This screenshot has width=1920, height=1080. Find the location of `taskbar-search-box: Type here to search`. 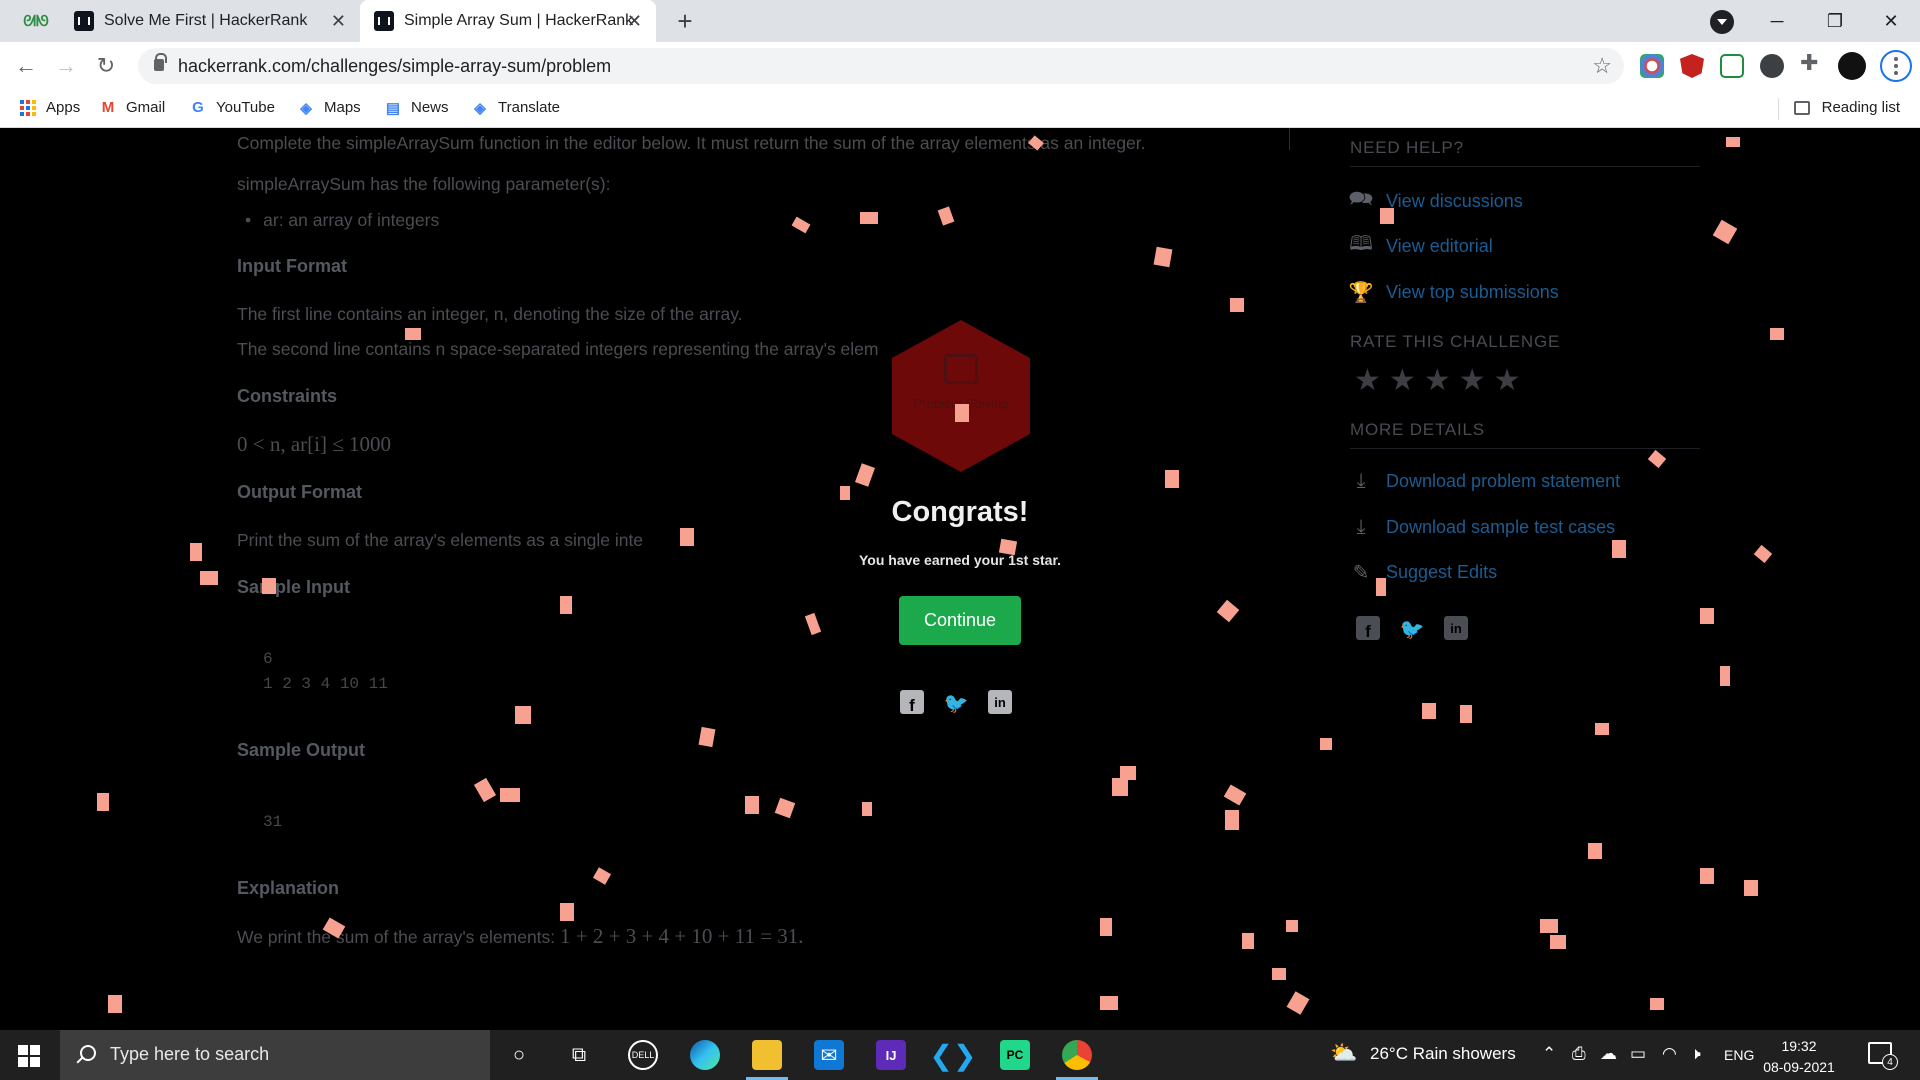

taskbar-search-box: Type here to search is located at coordinates (275, 1055).